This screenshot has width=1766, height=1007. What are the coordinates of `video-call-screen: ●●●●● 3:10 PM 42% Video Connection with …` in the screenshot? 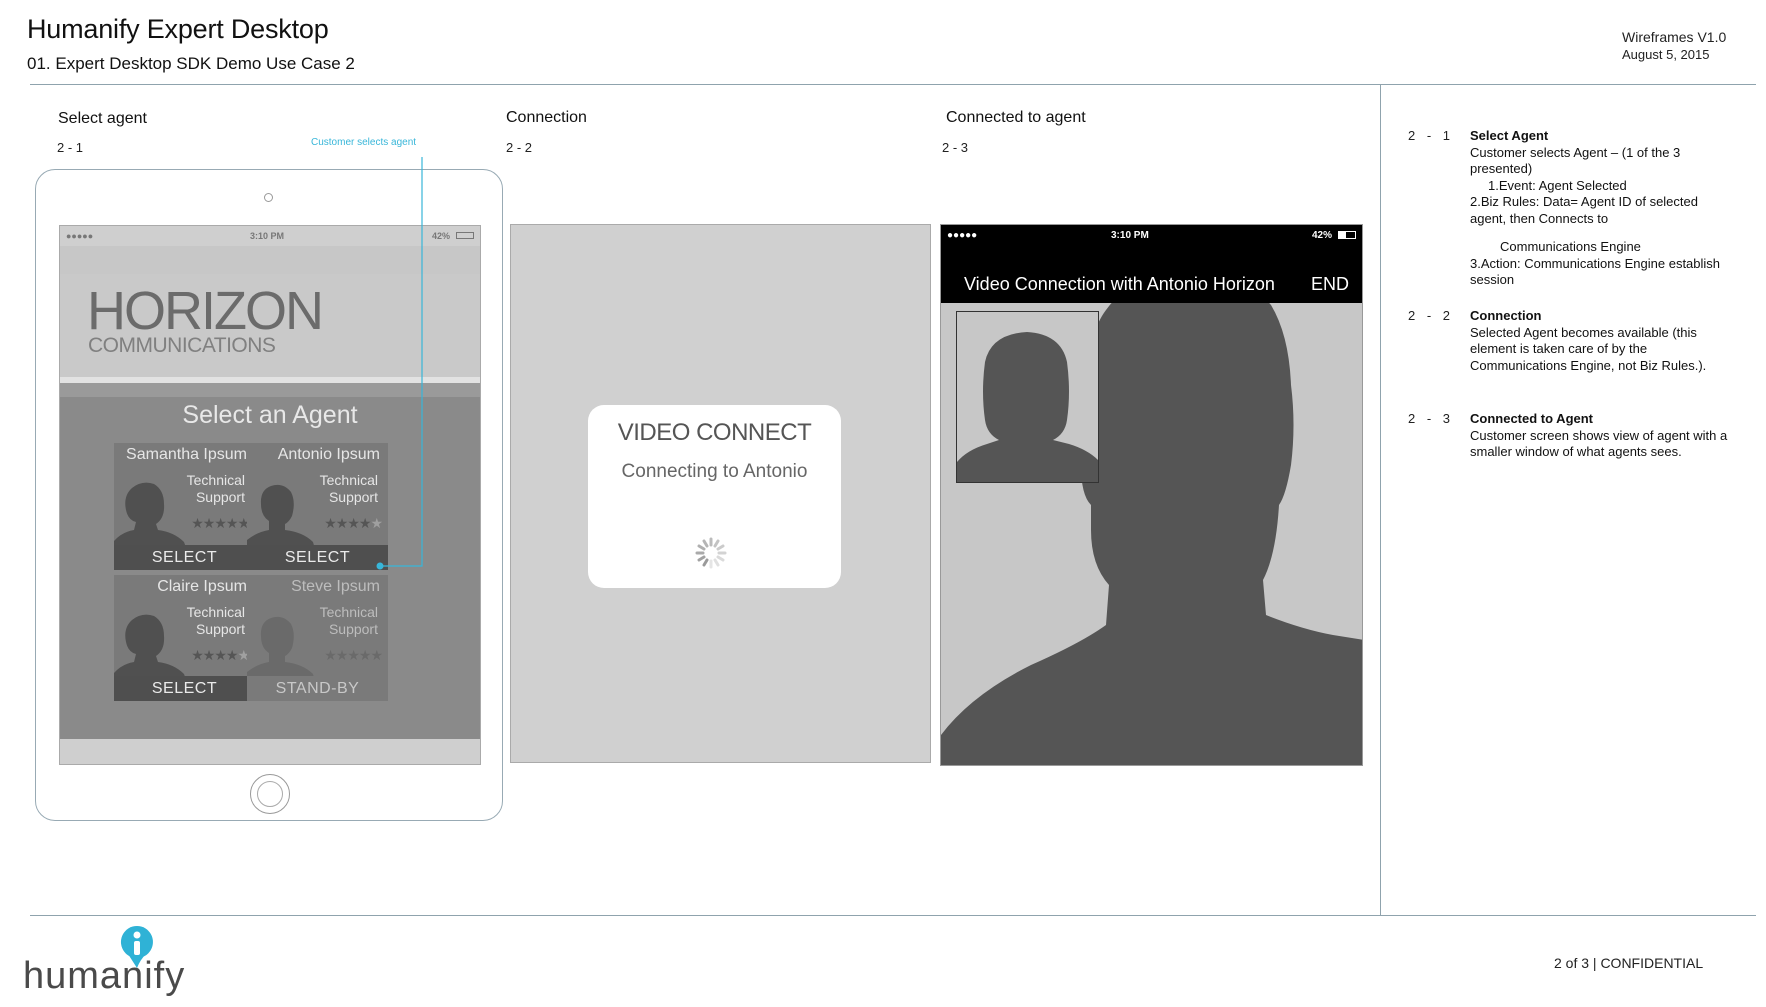 It's located at (1151, 495).